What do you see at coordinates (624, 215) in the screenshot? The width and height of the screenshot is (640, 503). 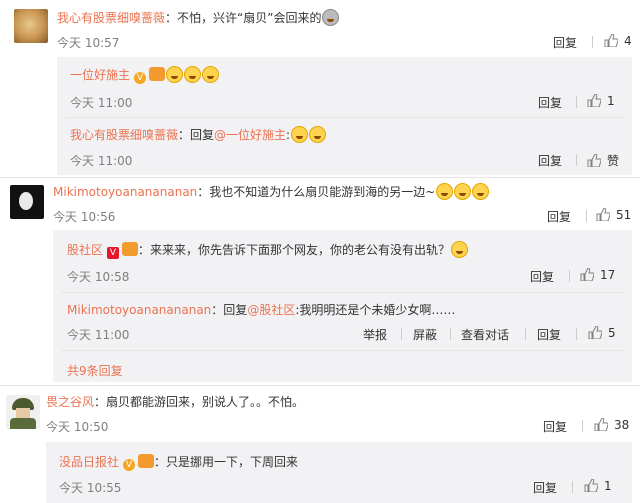 I see `like-count: 51` at bounding box center [624, 215].